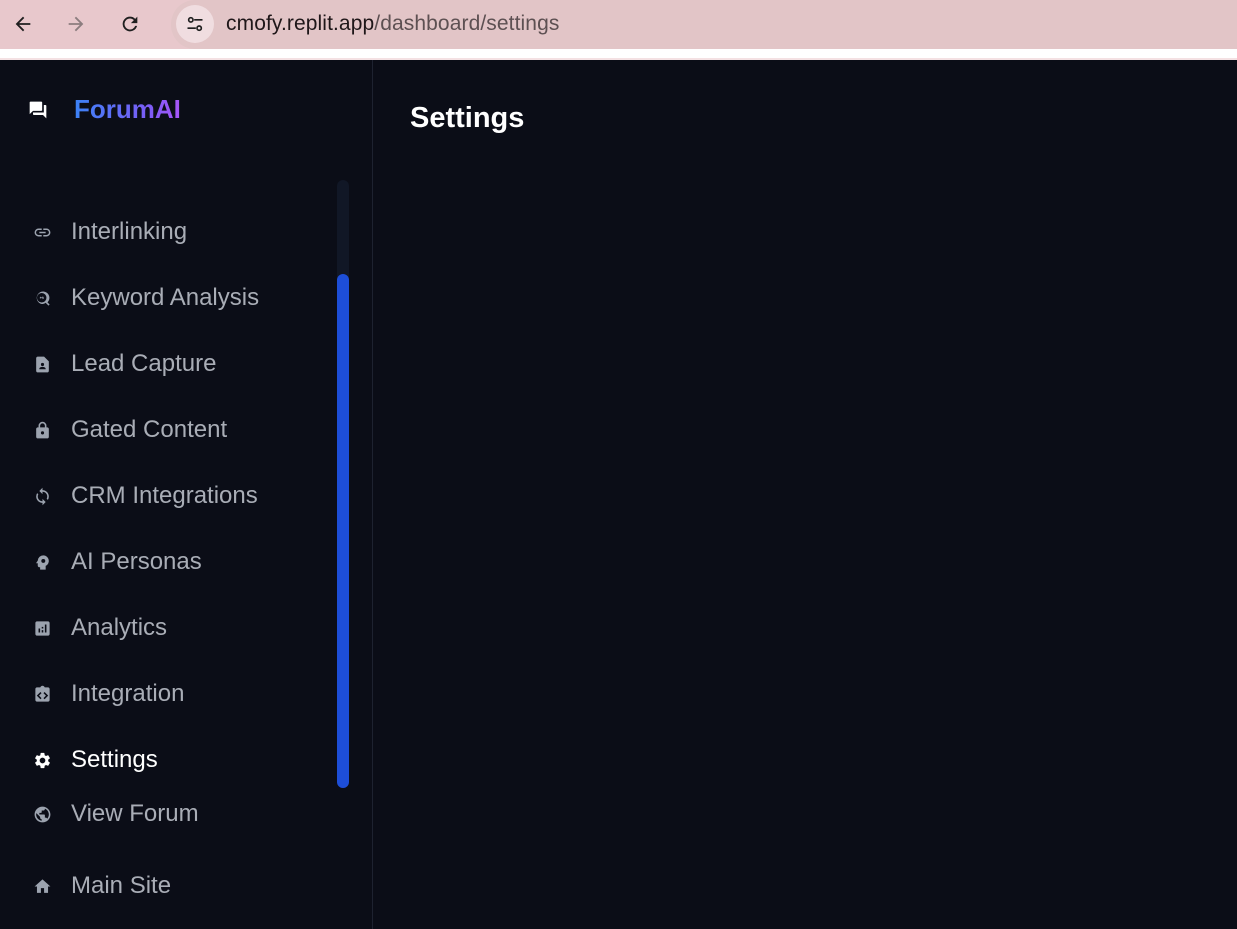  I want to click on sidebar-item-label: Main Site, so click(121, 885).